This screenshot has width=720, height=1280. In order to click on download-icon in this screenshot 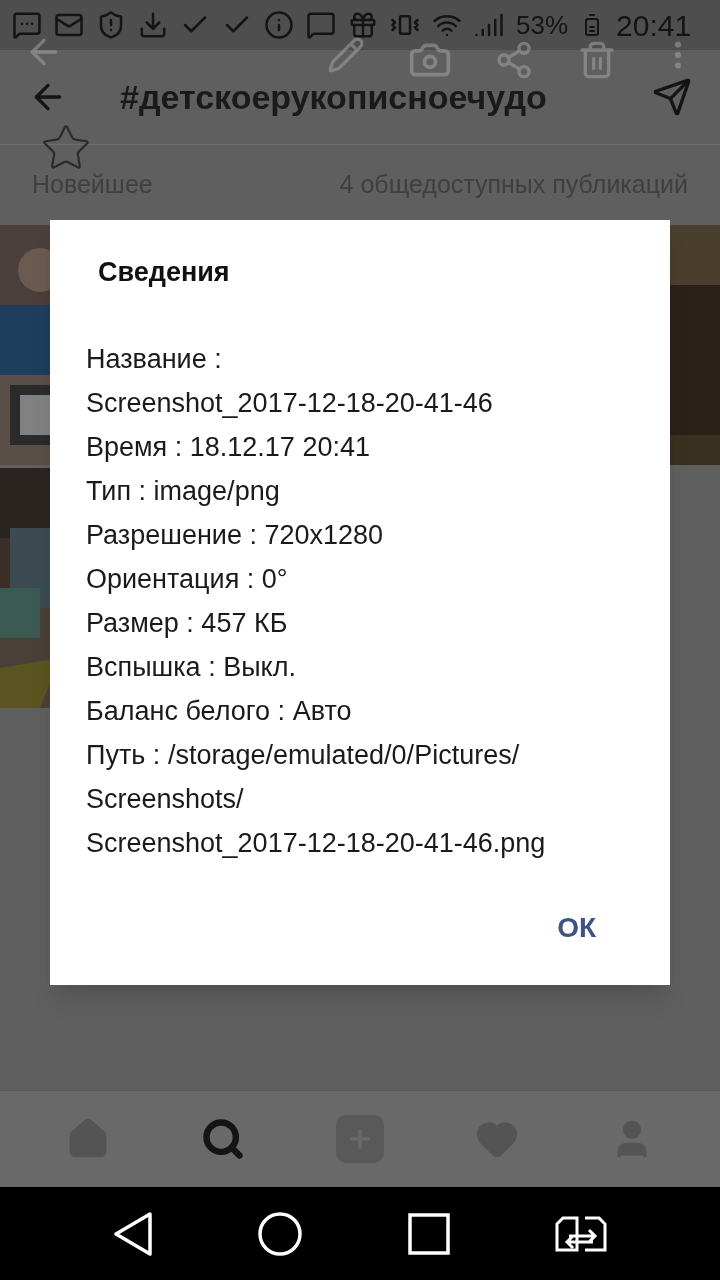, I will do `click(153, 25)`.